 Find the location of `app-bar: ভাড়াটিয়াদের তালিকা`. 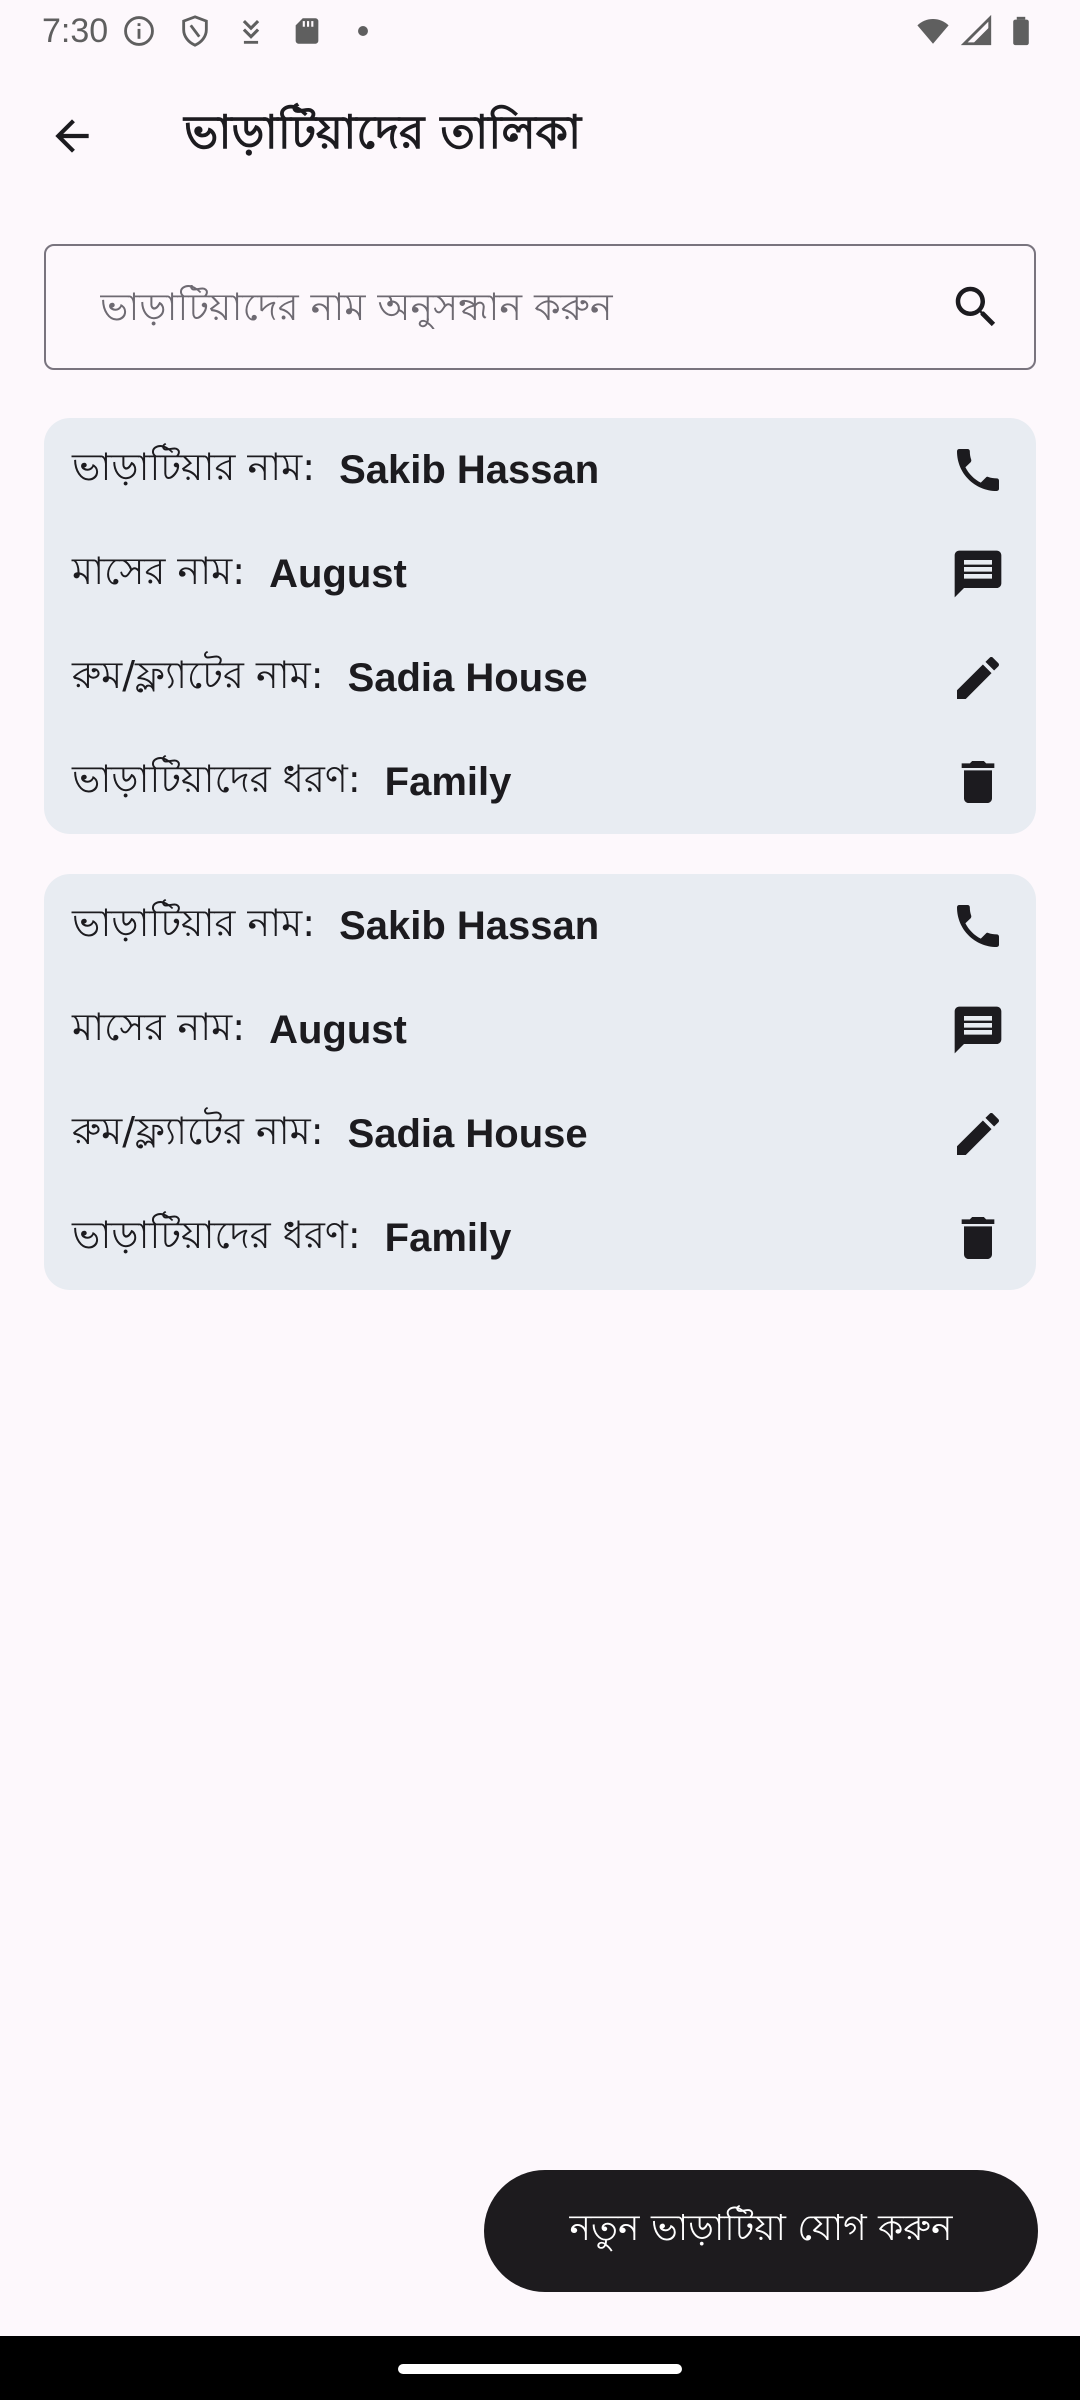

app-bar: ভাড়াটিয়াদের তালিকা is located at coordinates (540, 136).